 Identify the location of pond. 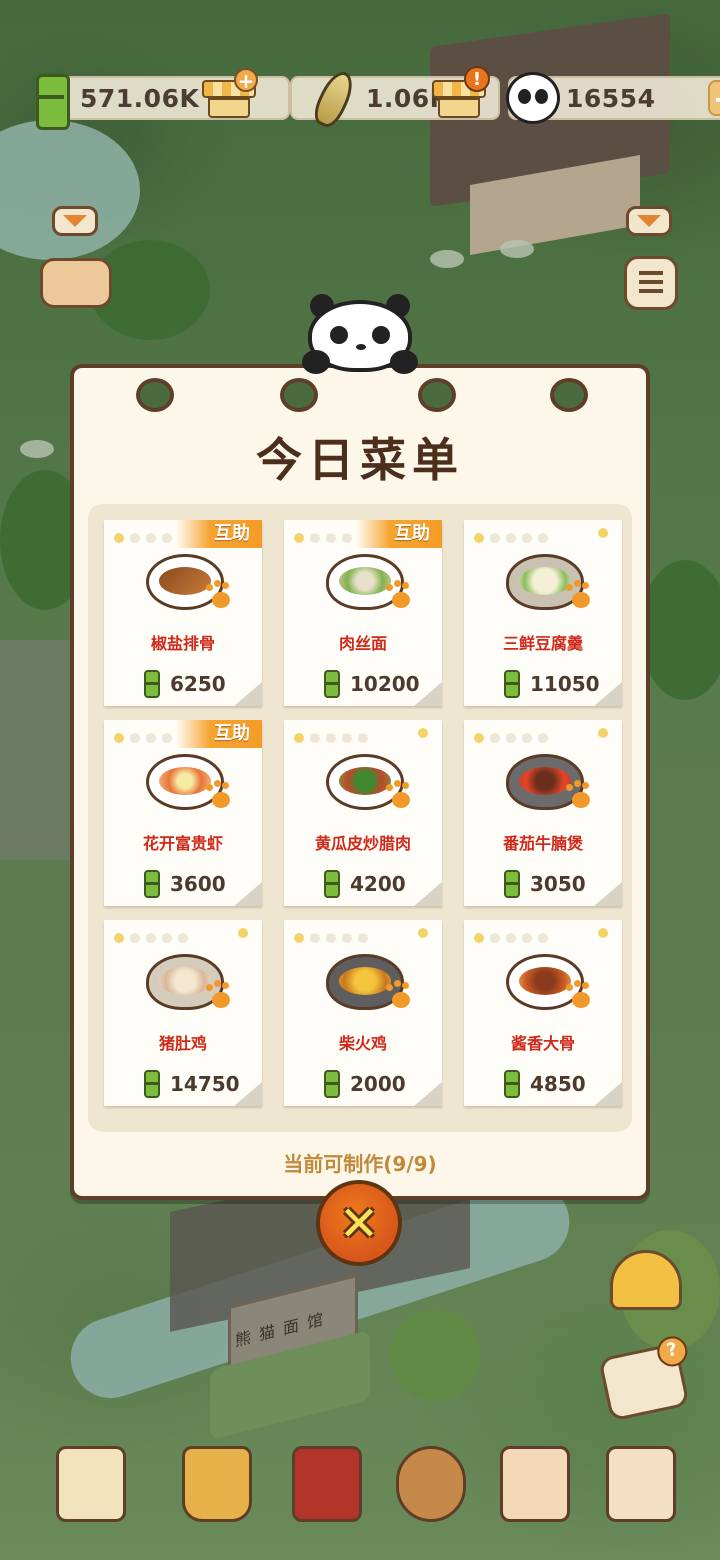
(70, 190).